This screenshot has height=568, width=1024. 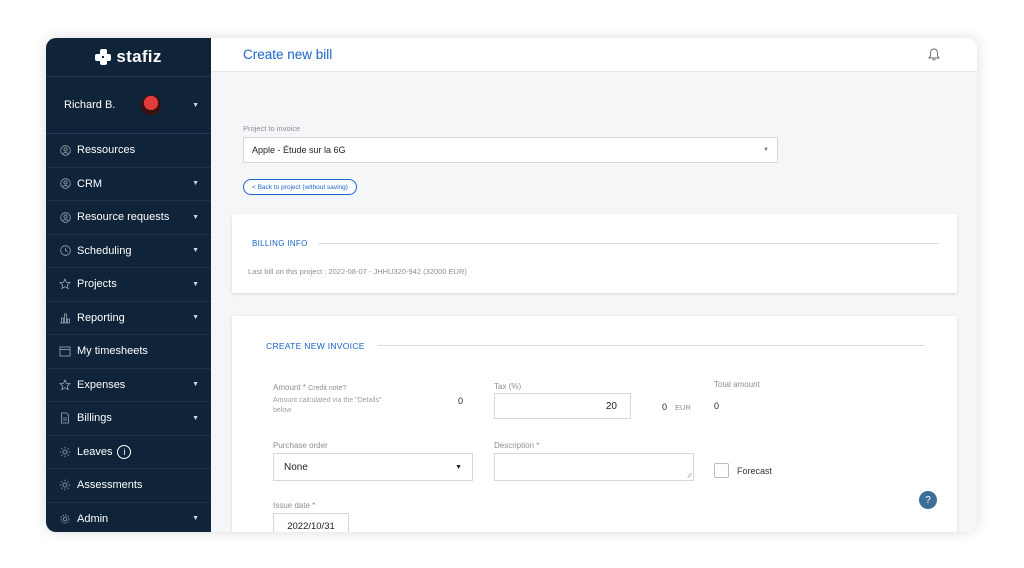 I want to click on avatar, so click(x=151, y=105).